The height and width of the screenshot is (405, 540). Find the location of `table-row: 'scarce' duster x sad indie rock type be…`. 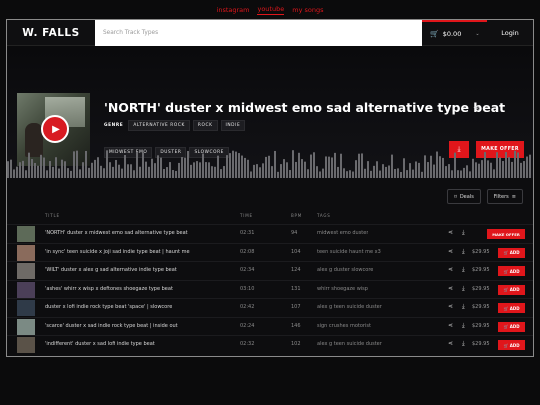

table-row: 'scarce' duster x sad indie rock type be… is located at coordinates (270, 326).